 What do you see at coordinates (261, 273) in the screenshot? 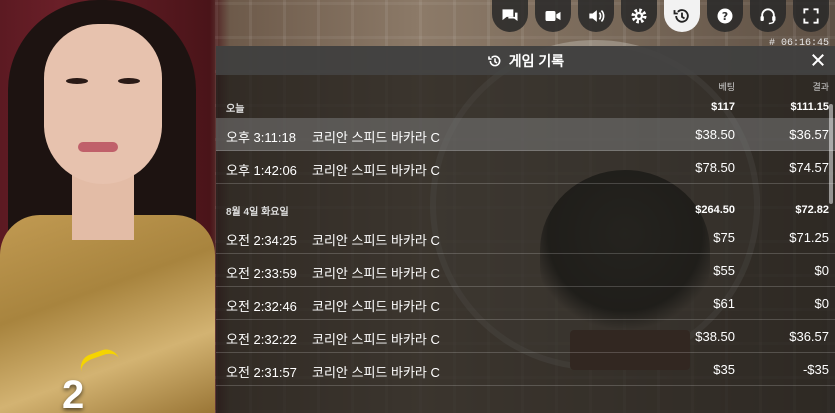
I see `row-time: 오전 2:33:59` at bounding box center [261, 273].